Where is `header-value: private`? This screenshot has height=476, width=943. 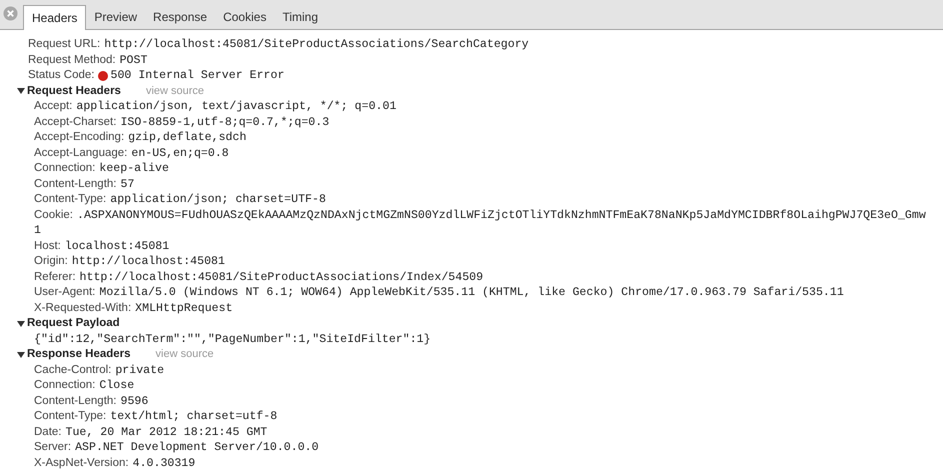
header-value: private is located at coordinates (139, 370).